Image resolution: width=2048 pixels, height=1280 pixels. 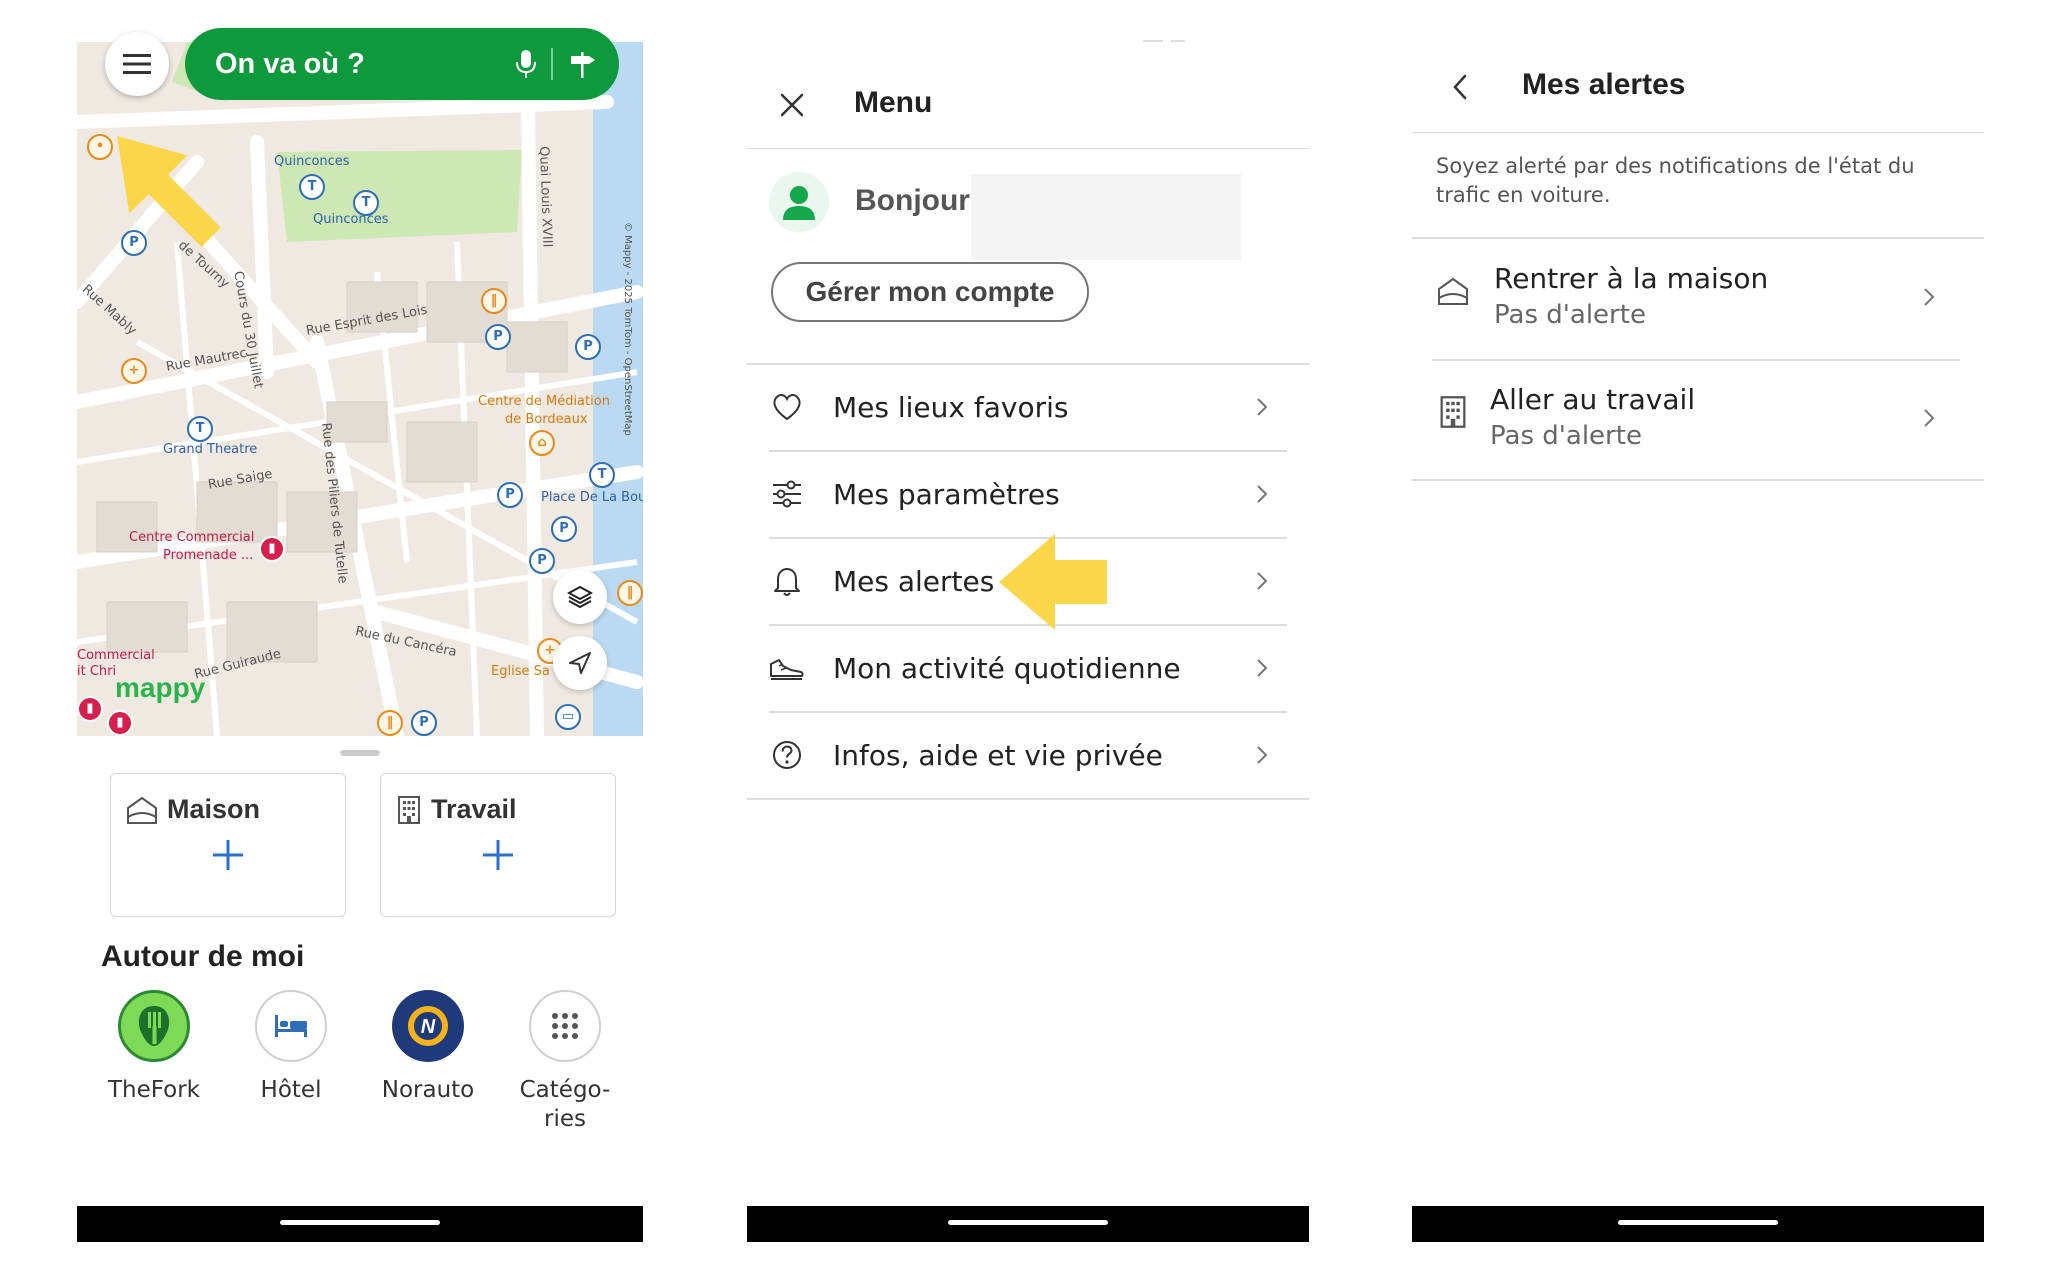 What do you see at coordinates (565, 1104) in the screenshot?
I see `around-item-label: Catégo- ries` at bounding box center [565, 1104].